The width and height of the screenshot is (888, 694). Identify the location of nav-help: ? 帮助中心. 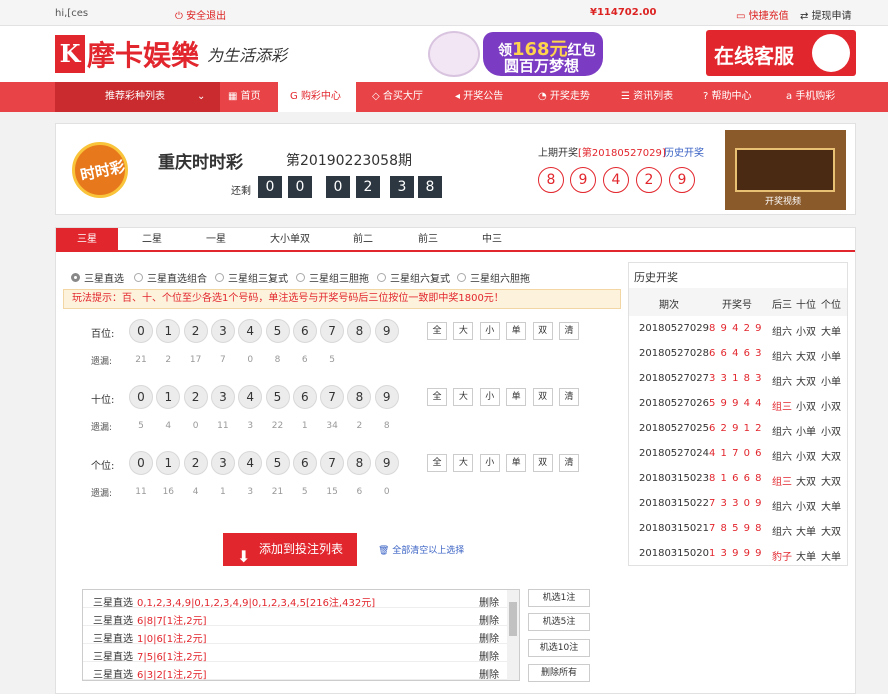
(735, 97).